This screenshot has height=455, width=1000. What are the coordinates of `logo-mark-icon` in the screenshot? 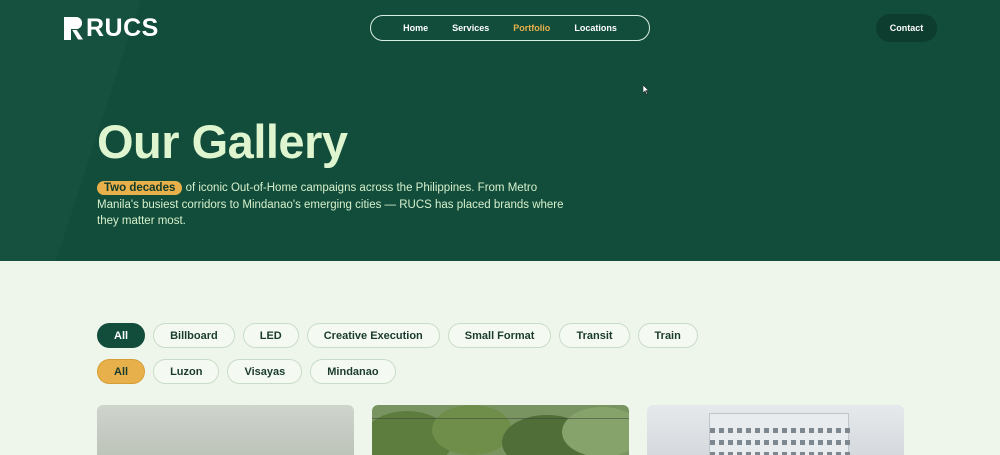 It's located at (74, 28).